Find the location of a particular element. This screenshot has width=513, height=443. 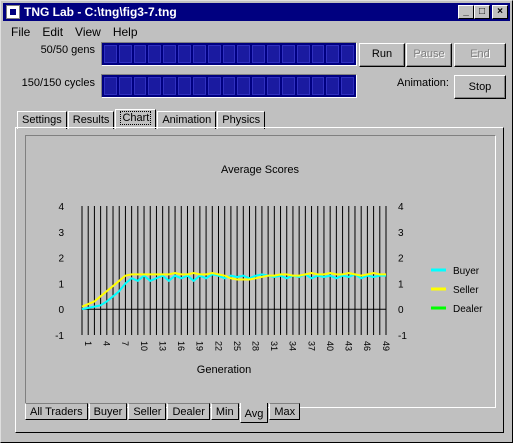

x-axis-label: Generation is located at coordinates (224, 370).